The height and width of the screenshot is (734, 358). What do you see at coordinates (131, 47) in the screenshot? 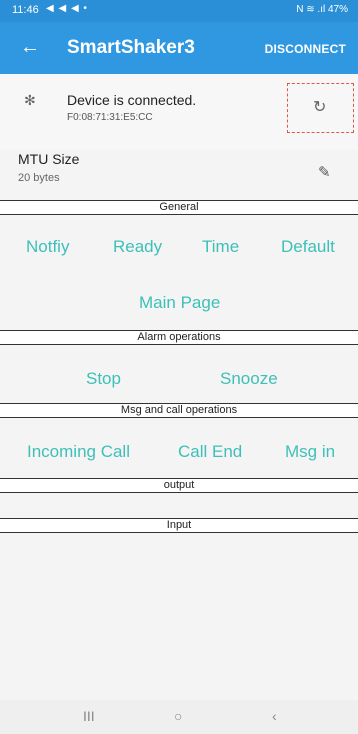
I see `page-title: SmartShaker3` at bounding box center [131, 47].